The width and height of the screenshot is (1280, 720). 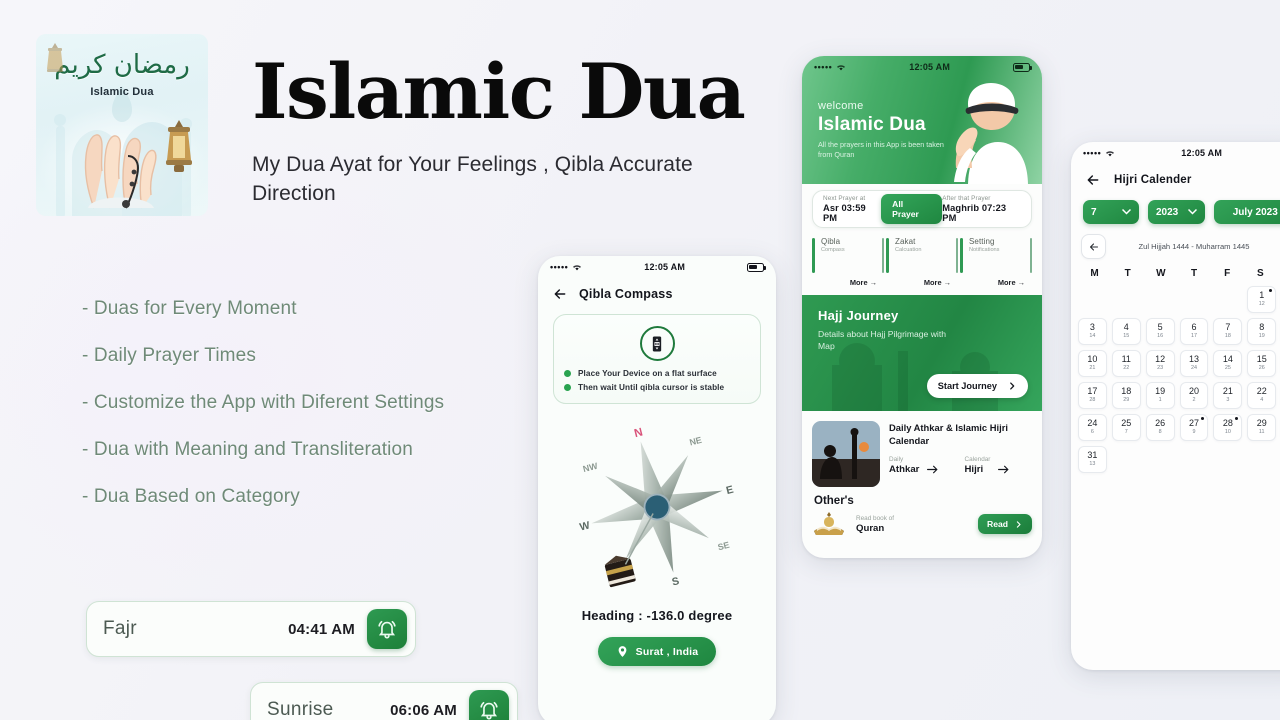 I want to click on select-year: 2023, so click(x=1177, y=212).